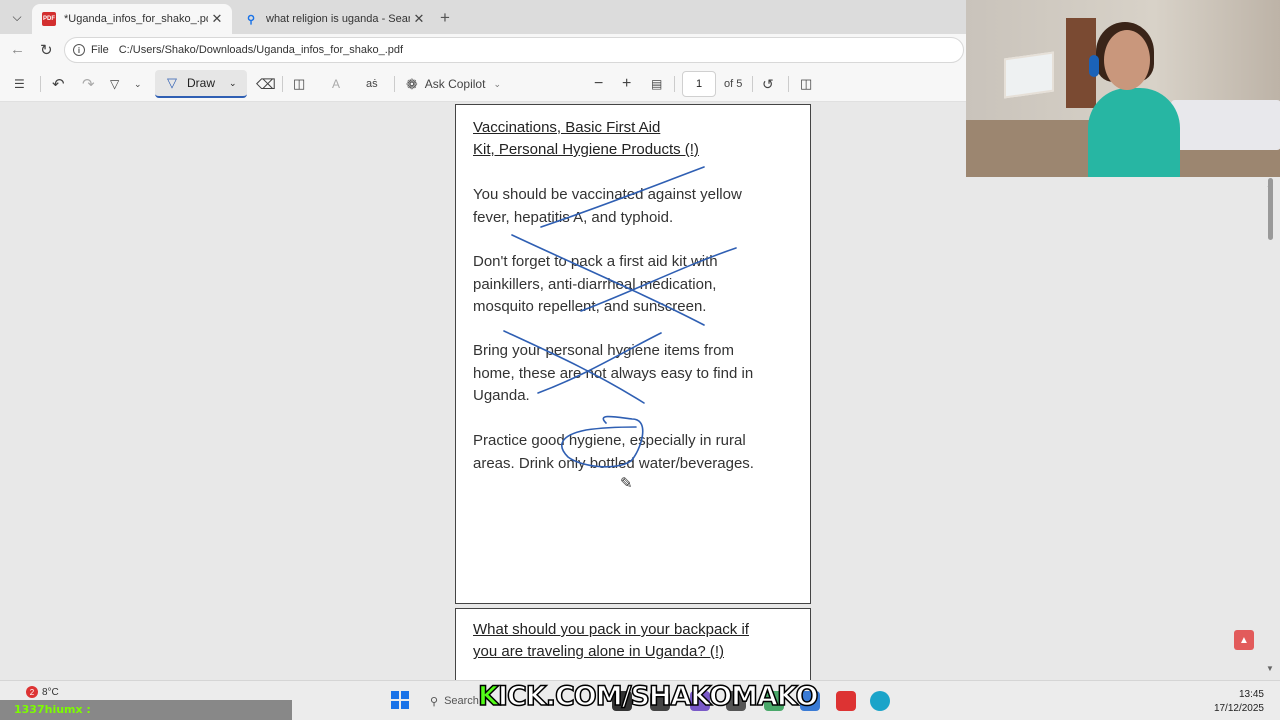 The image size is (1280, 720). I want to click on text-line: painkillers, anti-diarrheal medication,, so click(595, 284).